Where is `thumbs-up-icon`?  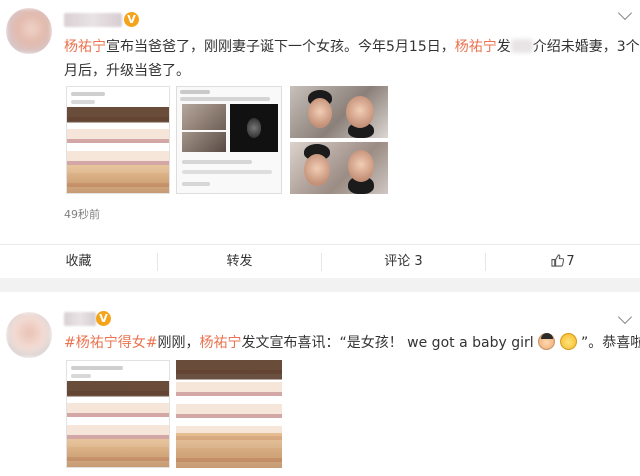 thumbs-up-icon is located at coordinates (558, 260).